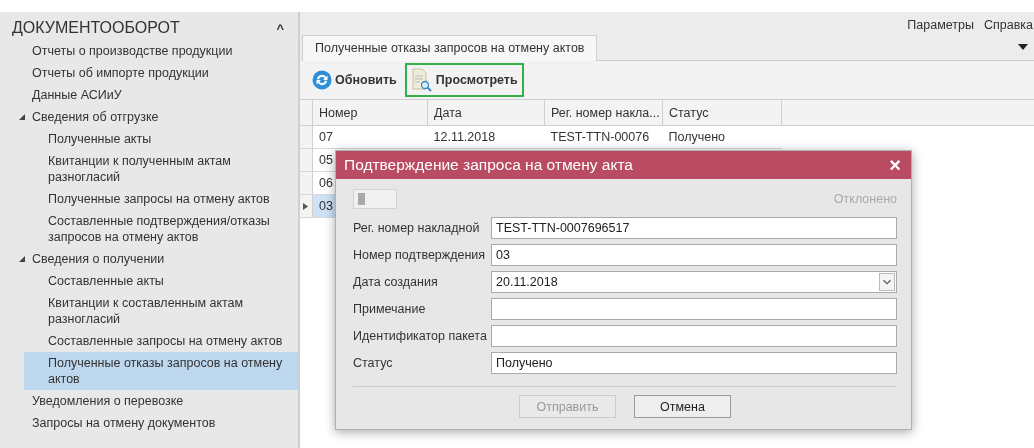 This screenshot has width=1034, height=448. I want to click on table-cell: 07, so click(326, 137).